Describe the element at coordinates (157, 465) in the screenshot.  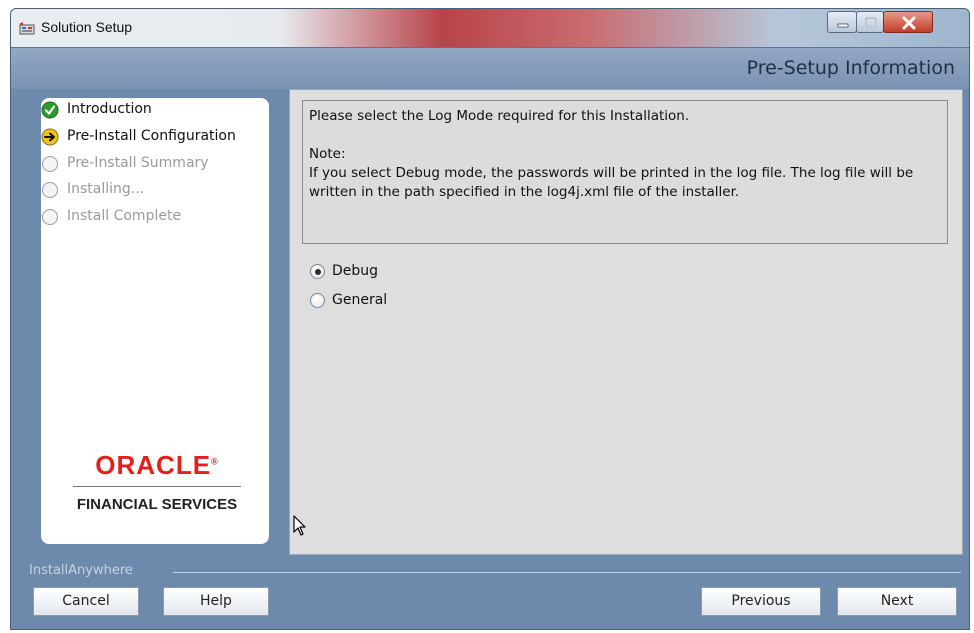
I see `oracle-wordmark: ORACLE®` at that location.